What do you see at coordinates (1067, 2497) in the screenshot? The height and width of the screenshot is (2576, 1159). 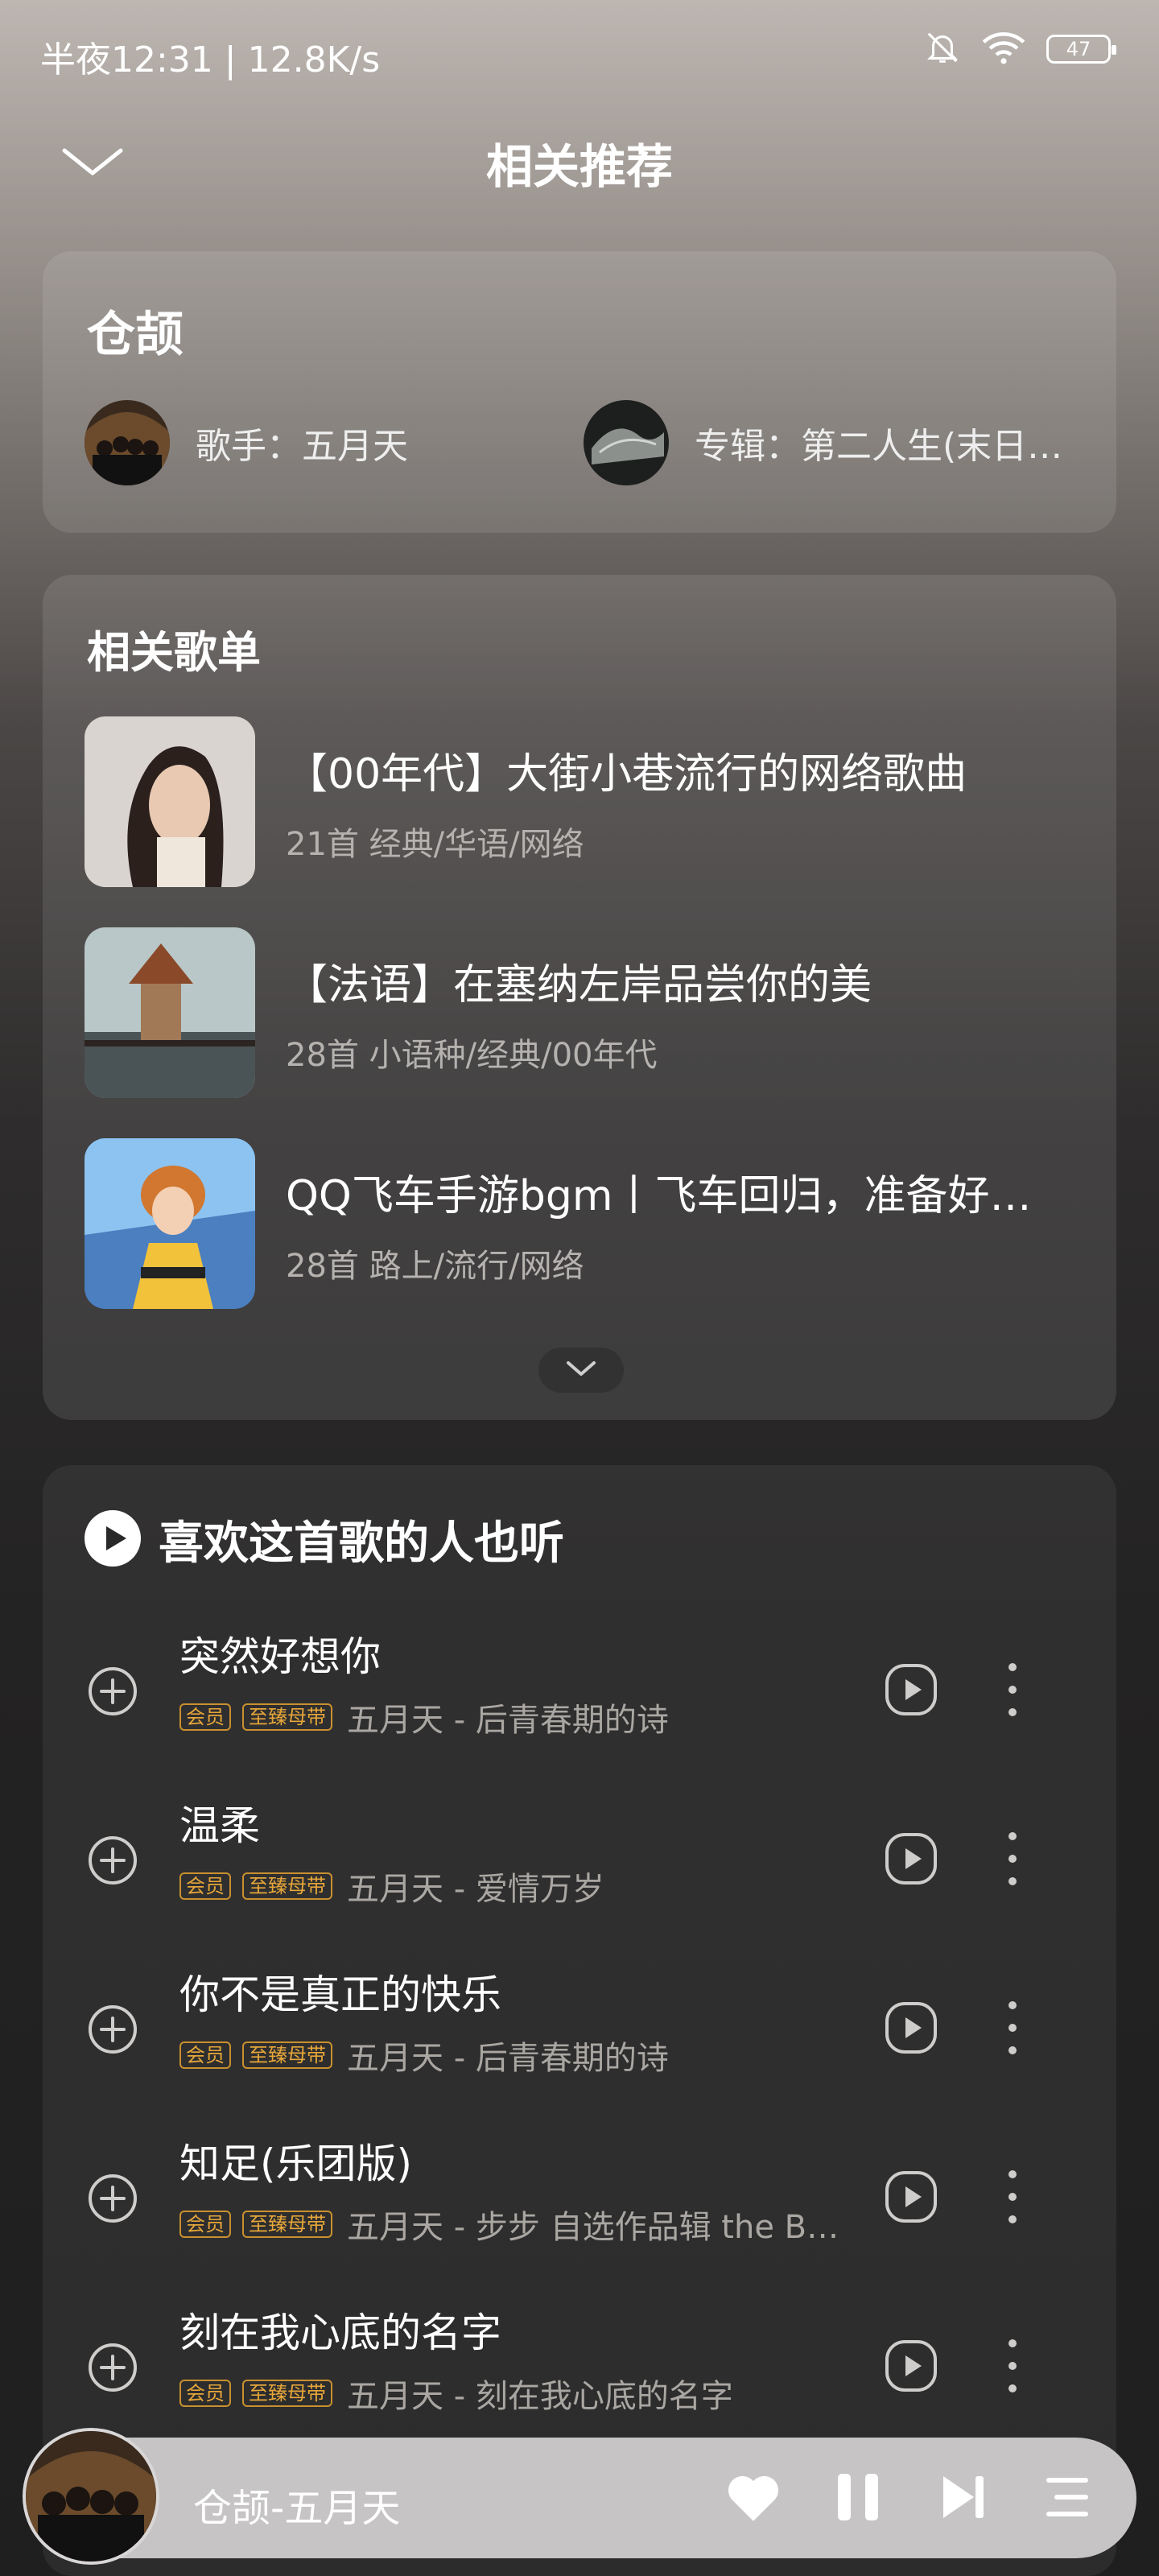 I see `playlist-icon` at bounding box center [1067, 2497].